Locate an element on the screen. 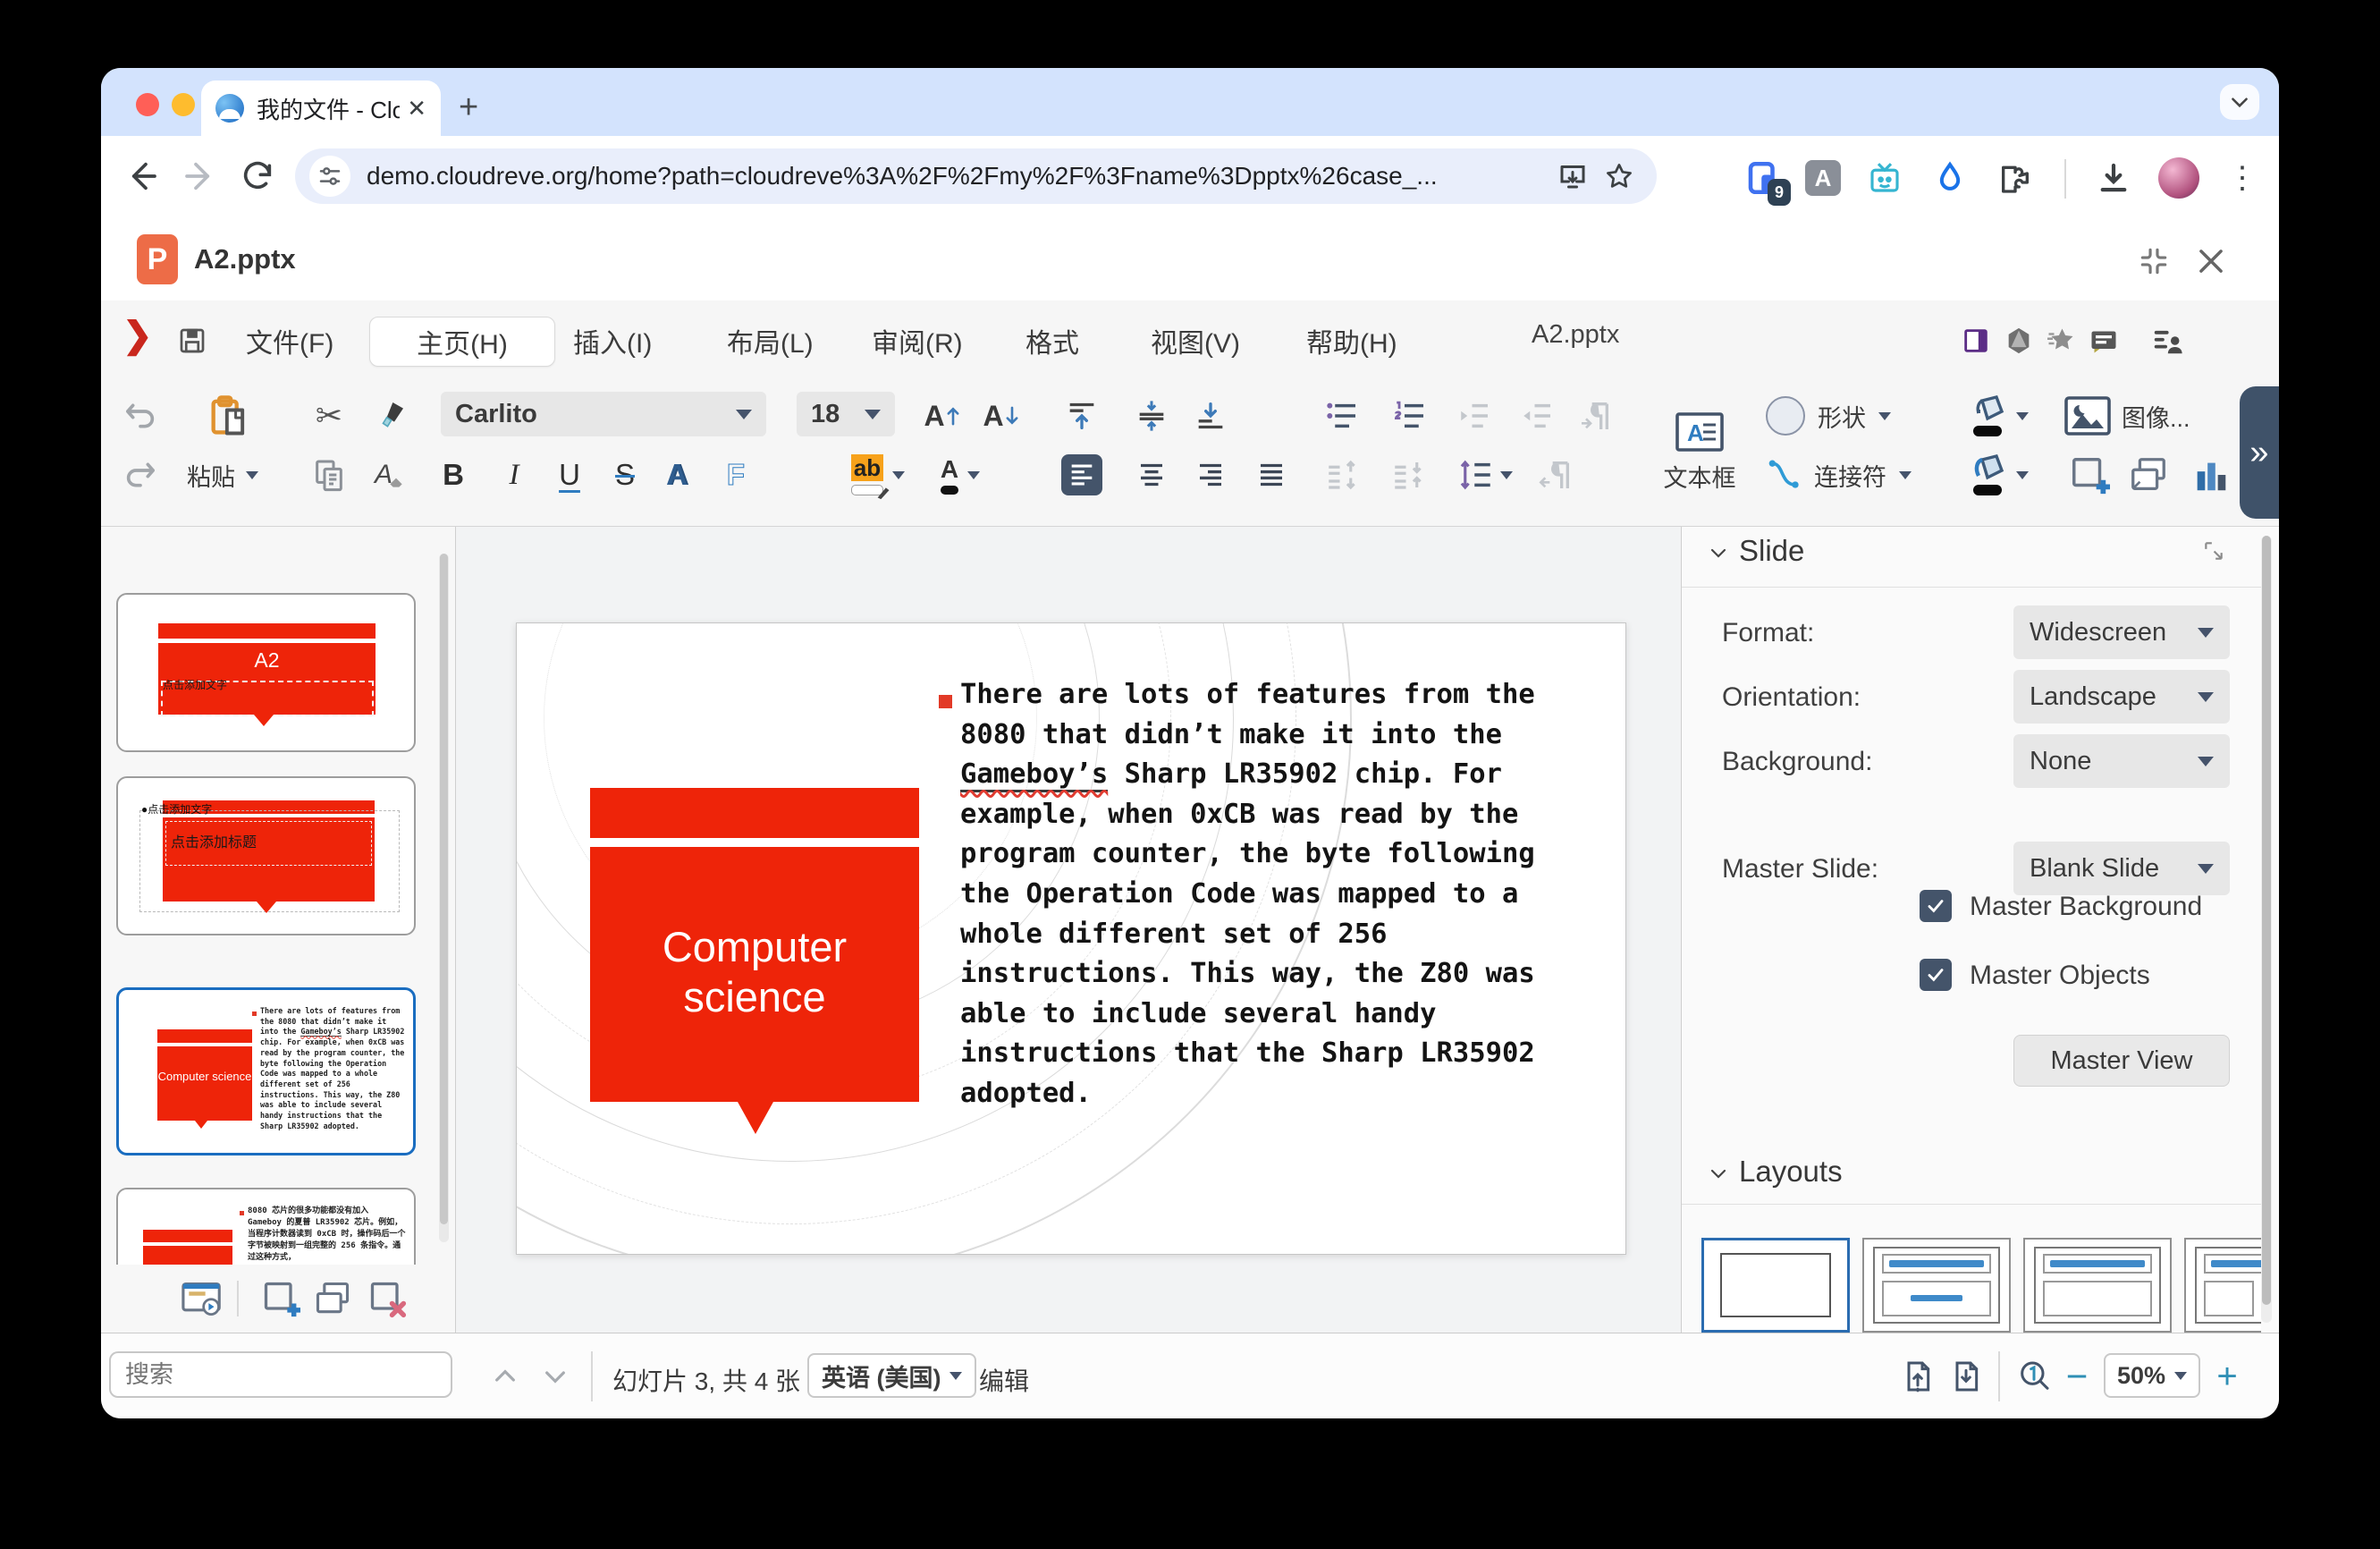  search-next-button is located at coordinates (555, 1377).